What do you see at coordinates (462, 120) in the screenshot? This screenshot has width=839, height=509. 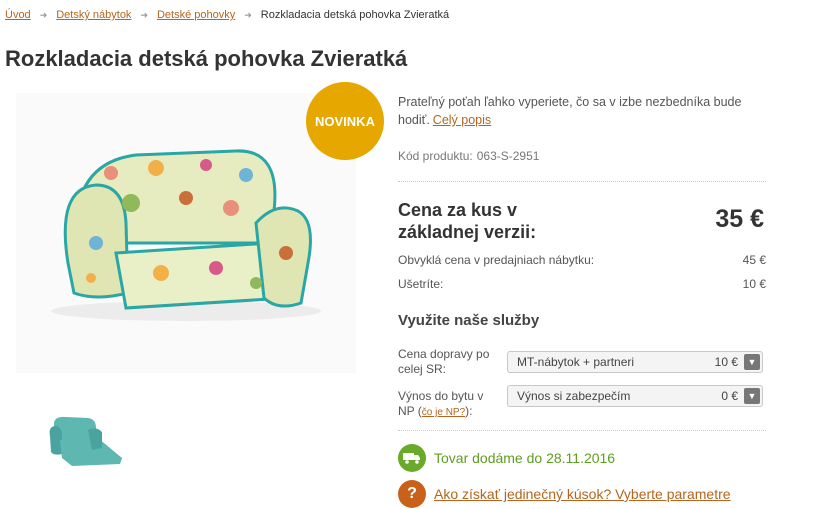 I see `full-description-link: Celý popis` at bounding box center [462, 120].